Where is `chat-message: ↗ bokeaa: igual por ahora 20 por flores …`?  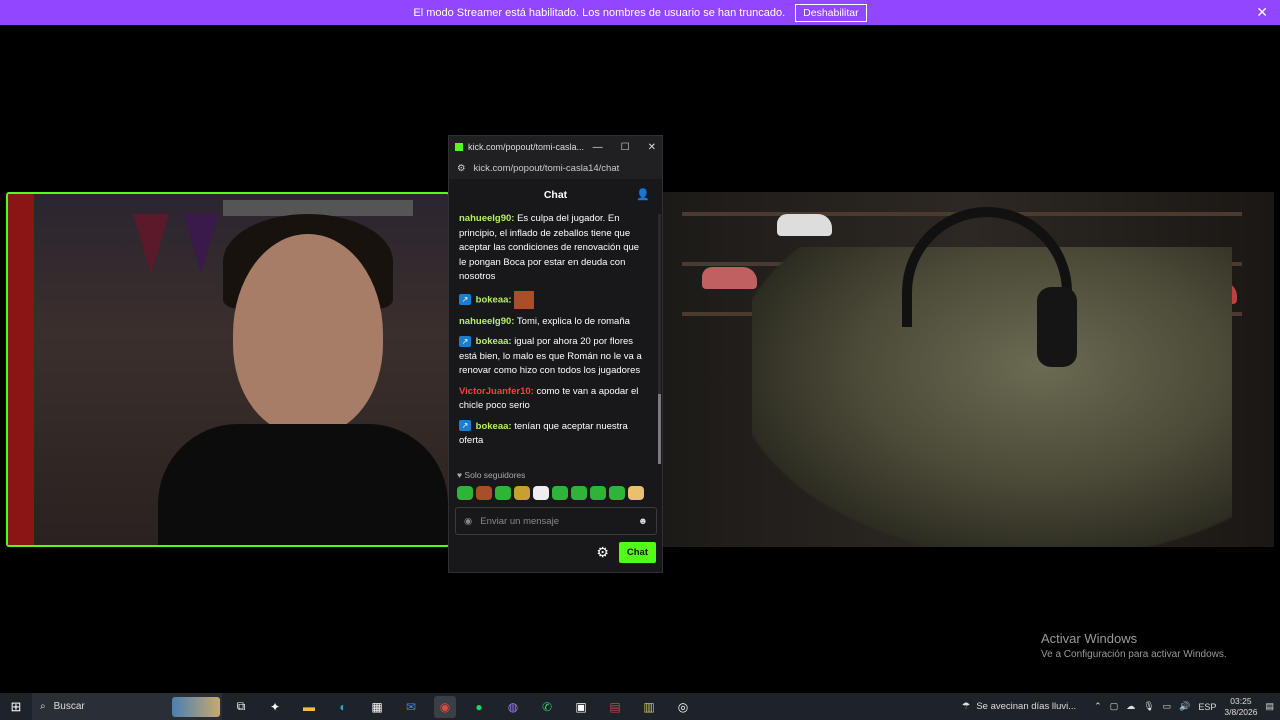 chat-message: ↗ bokeaa: igual por ahora 20 por flores … is located at coordinates (554, 357).